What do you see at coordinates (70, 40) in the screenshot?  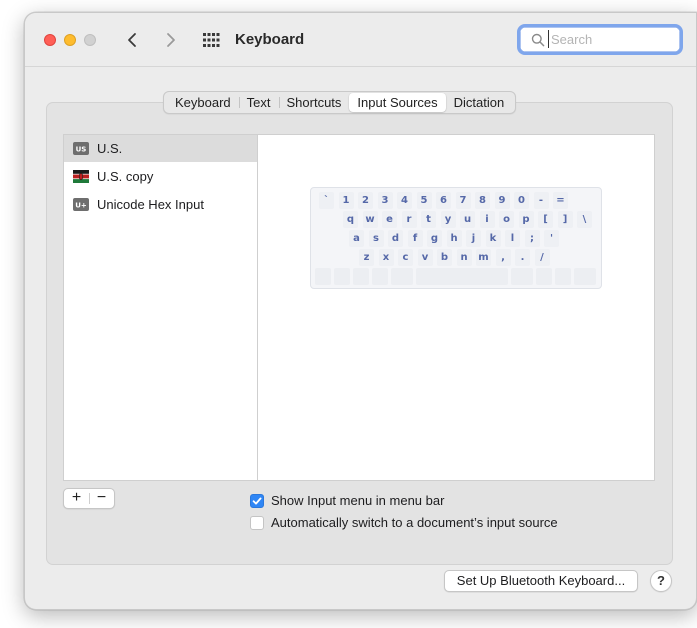 I see `minimize-window-button` at bounding box center [70, 40].